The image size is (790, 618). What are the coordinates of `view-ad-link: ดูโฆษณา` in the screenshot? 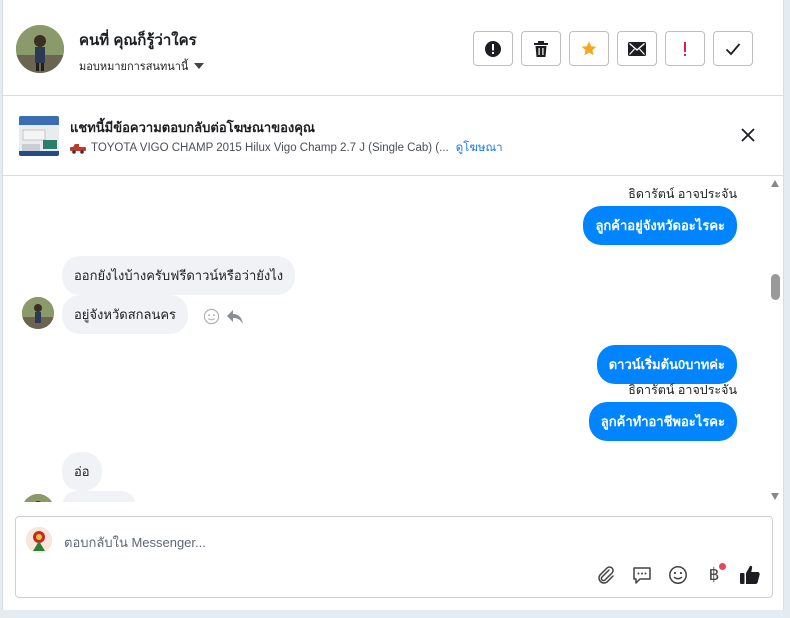 It's located at (479, 148).